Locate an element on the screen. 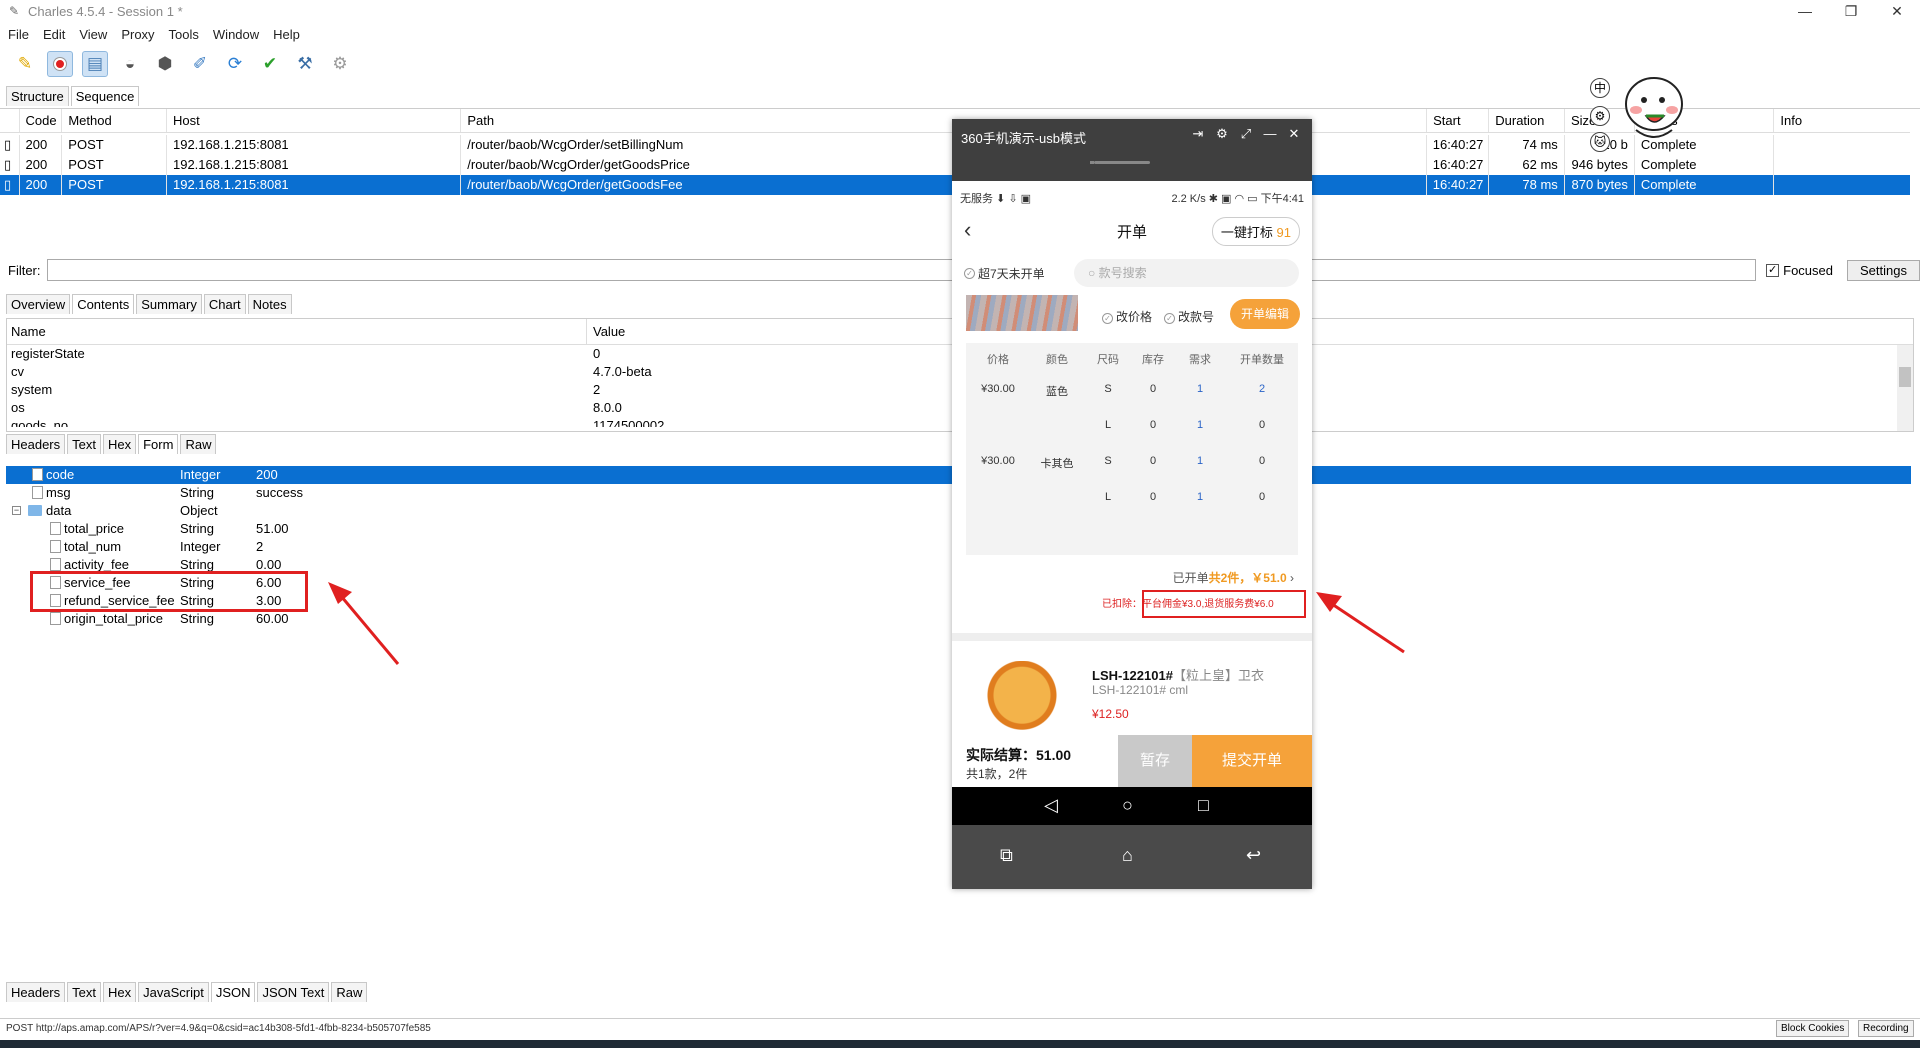  grid-header: 价格 颜色 尺码 库存 需求 开单数量 is located at coordinates (1135, 360).